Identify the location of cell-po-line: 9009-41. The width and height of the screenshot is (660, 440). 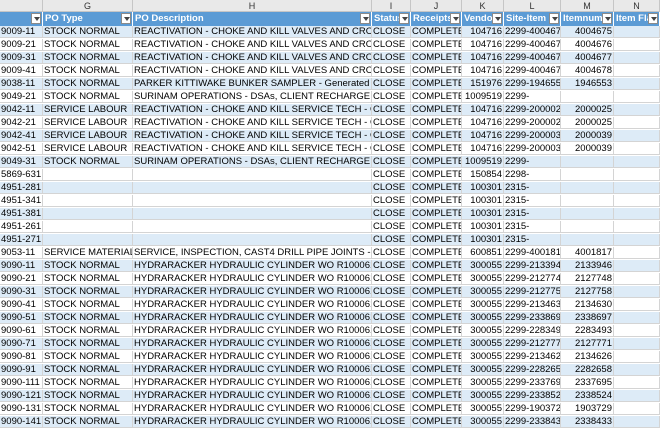
(21, 71).